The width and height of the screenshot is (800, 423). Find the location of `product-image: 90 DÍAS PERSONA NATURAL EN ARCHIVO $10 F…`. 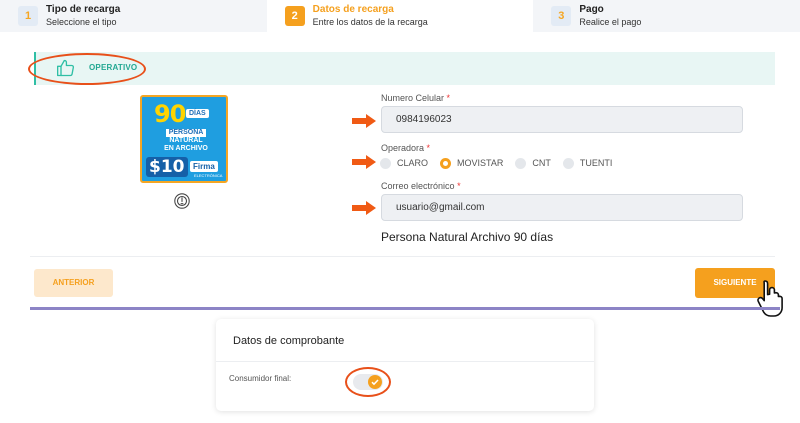

product-image: 90 DÍAS PERSONA NATURAL EN ARCHIVO $10 F… is located at coordinates (184, 139).